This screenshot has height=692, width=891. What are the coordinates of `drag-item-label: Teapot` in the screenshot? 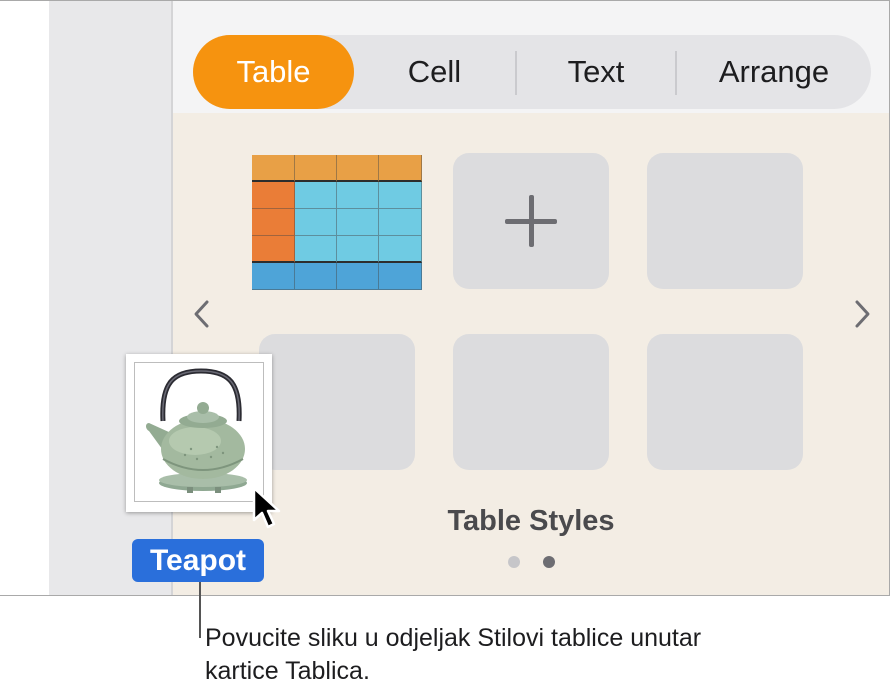 It's located at (198, 560).